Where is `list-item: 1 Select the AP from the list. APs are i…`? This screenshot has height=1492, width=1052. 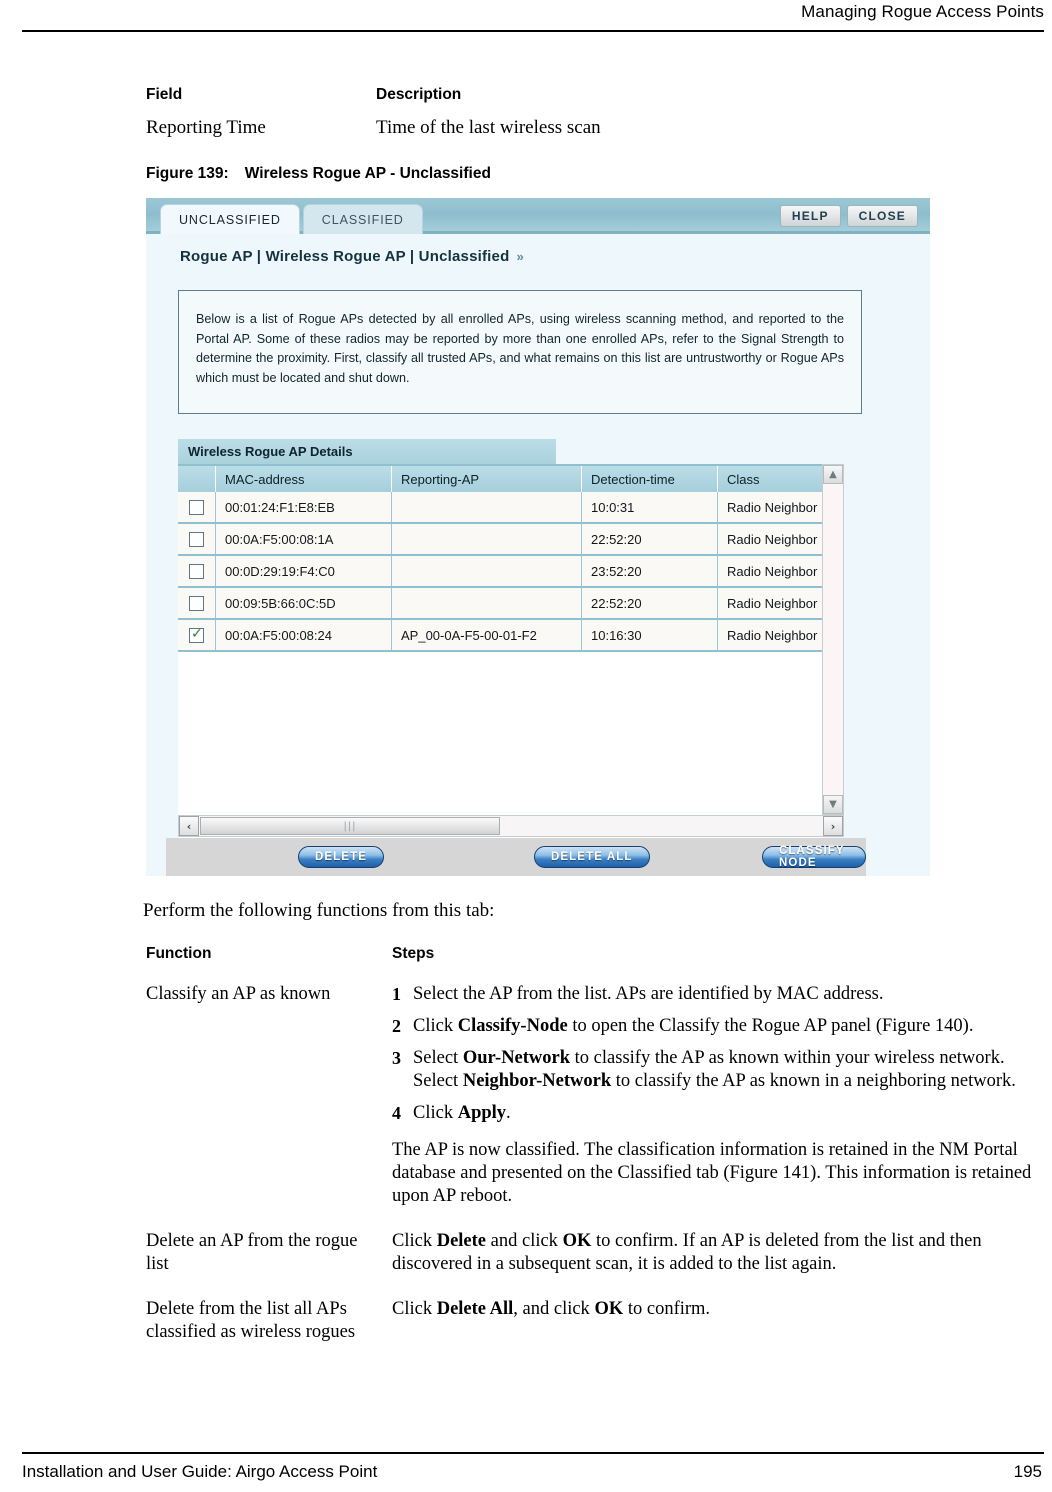
list-item: 1 Select the AP from the list. APs are i… is located at coordinates (714, 994).